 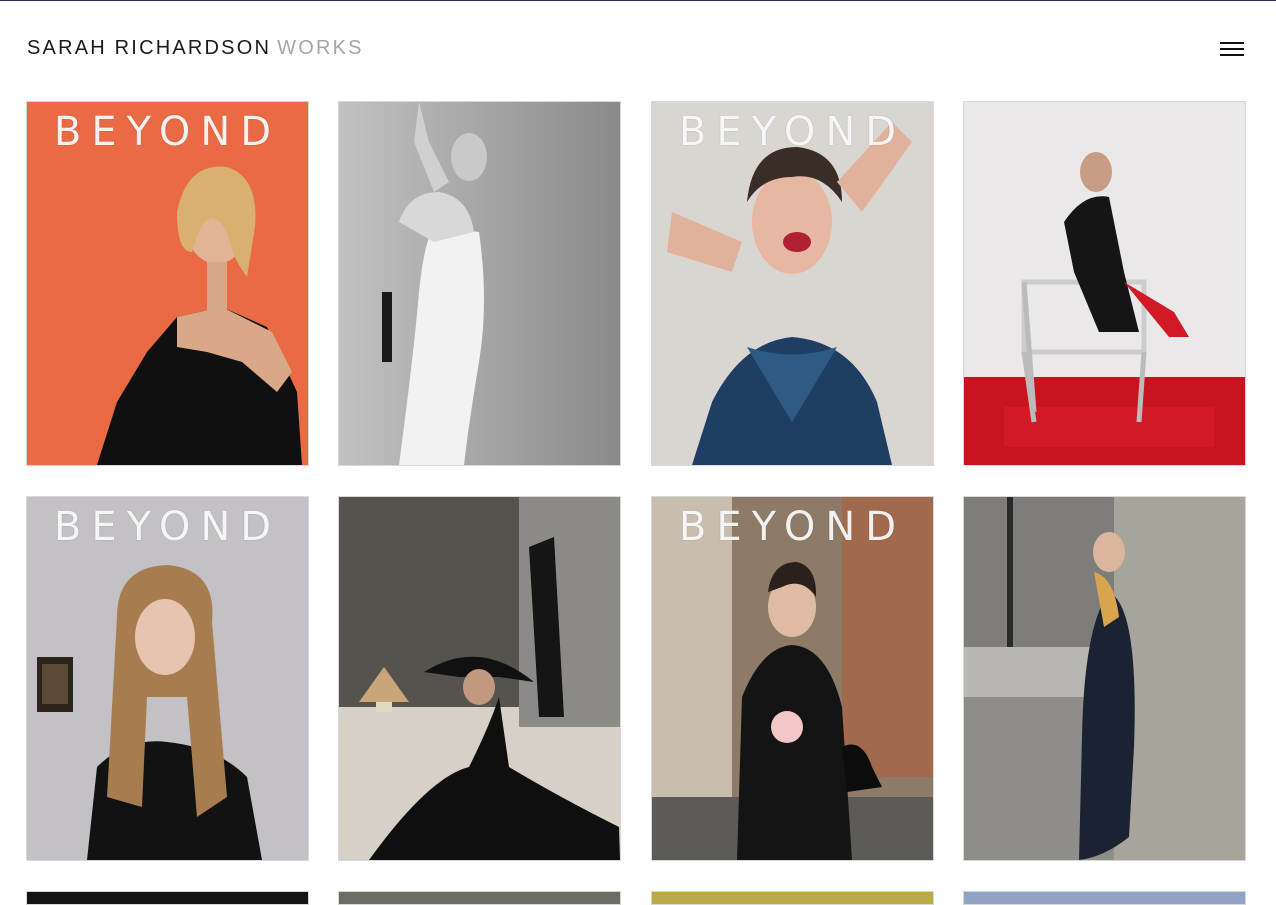 What do you see at coordinates (638, 0) in the screenshot?
I see `top-accent-line` at bounding box center [638, 0].